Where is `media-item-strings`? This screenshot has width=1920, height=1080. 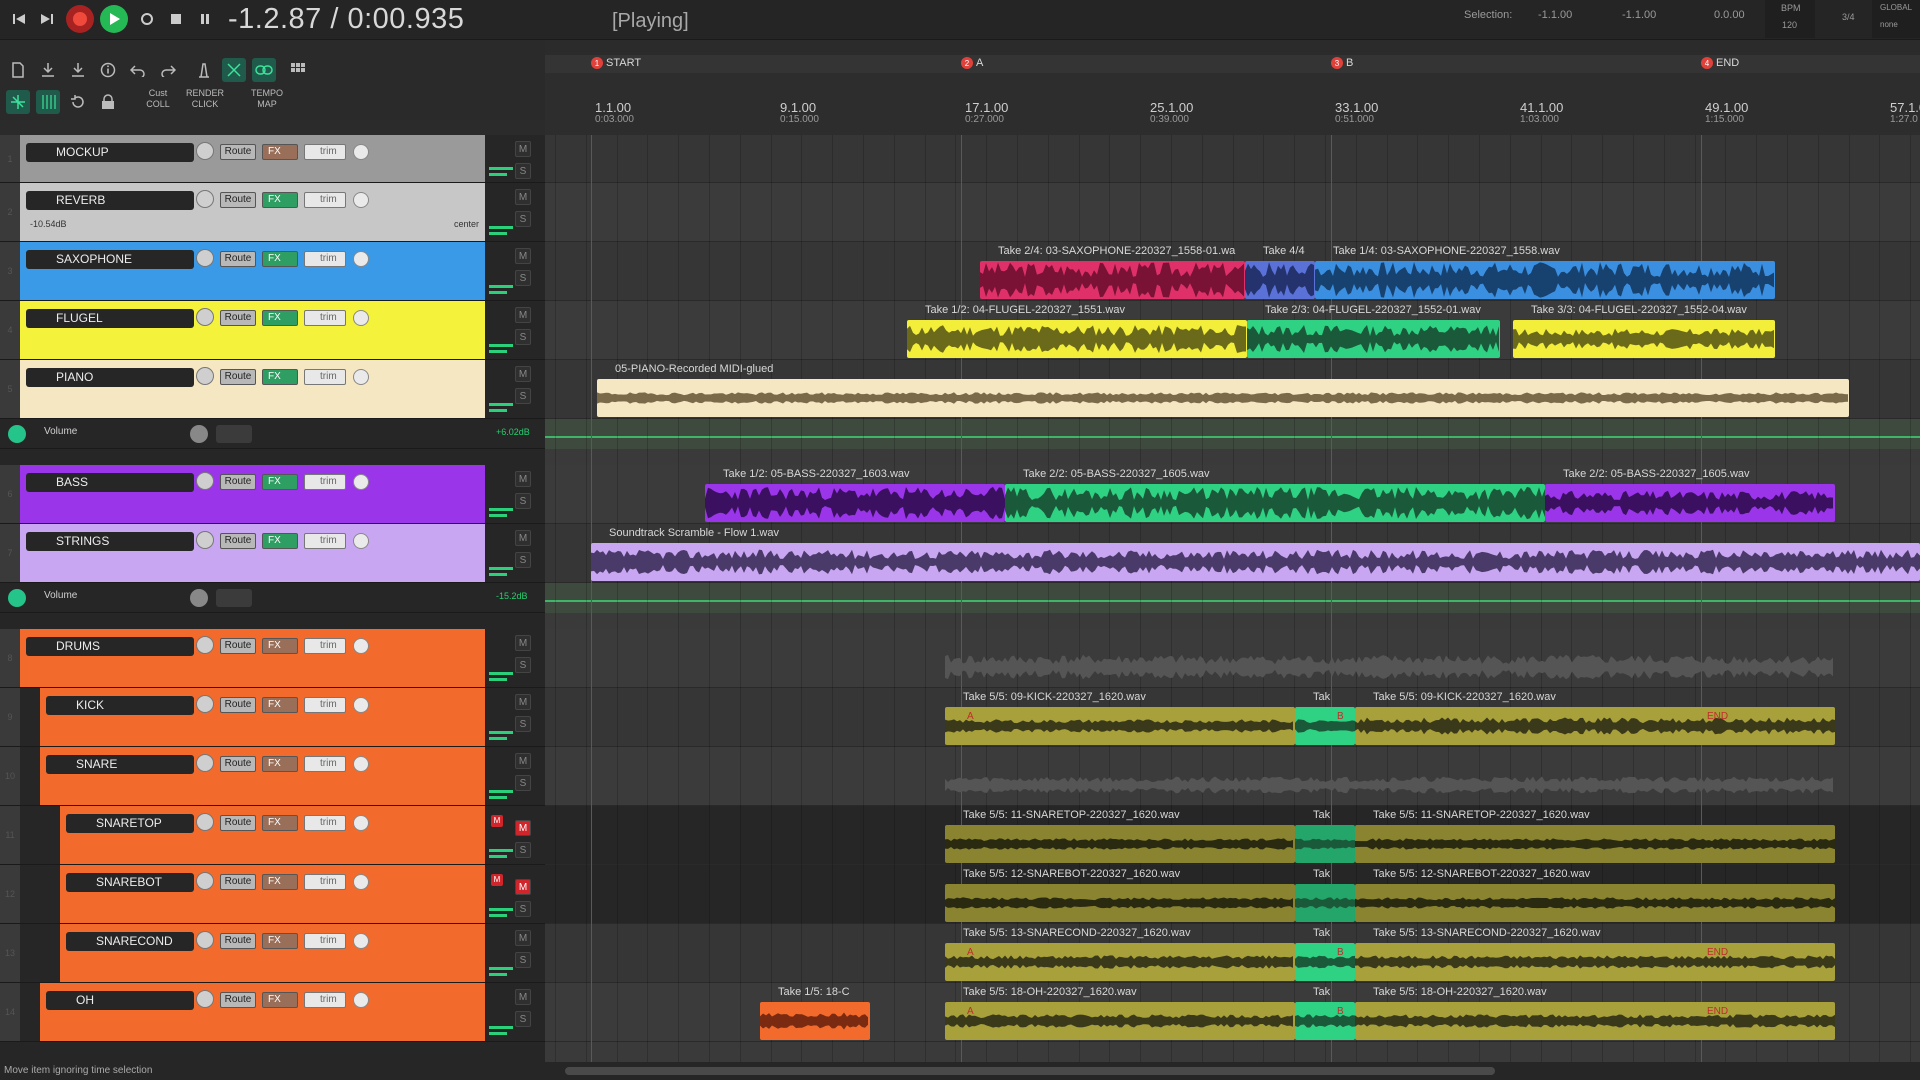
media-item-strings is located at coordinates (1255, 562).